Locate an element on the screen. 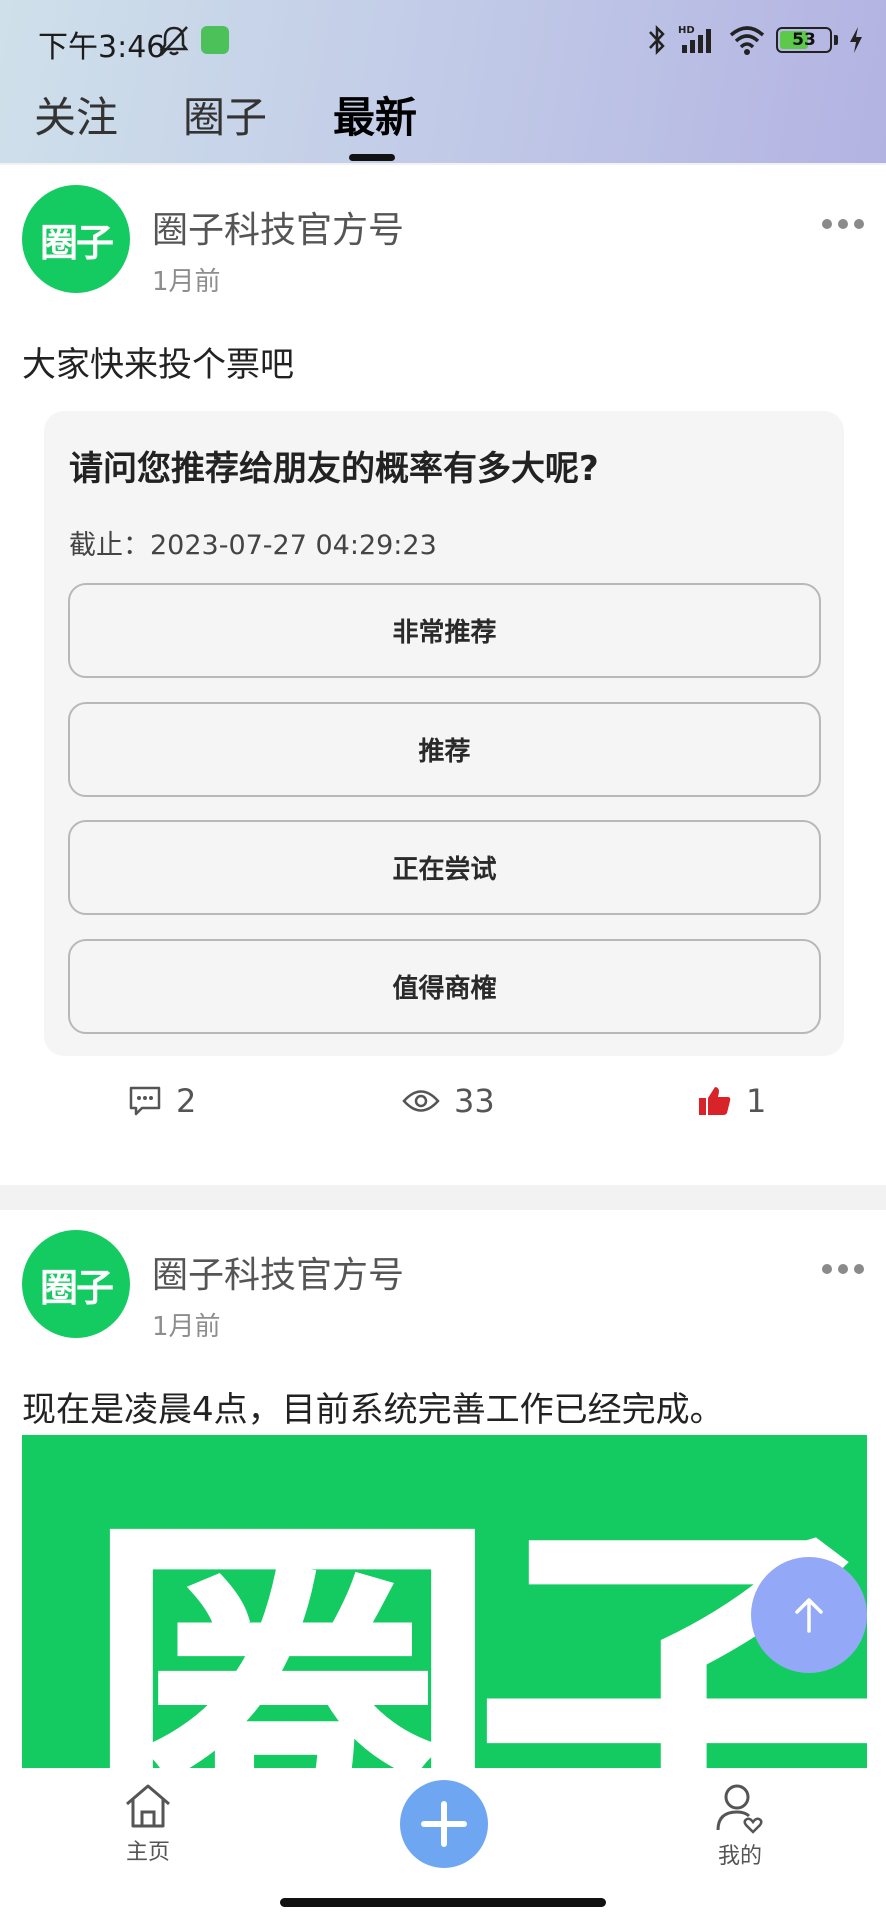 The width and height of the screenshot is (886, 1920). status-icons: HD 53 is located at coordinates (755, 40).